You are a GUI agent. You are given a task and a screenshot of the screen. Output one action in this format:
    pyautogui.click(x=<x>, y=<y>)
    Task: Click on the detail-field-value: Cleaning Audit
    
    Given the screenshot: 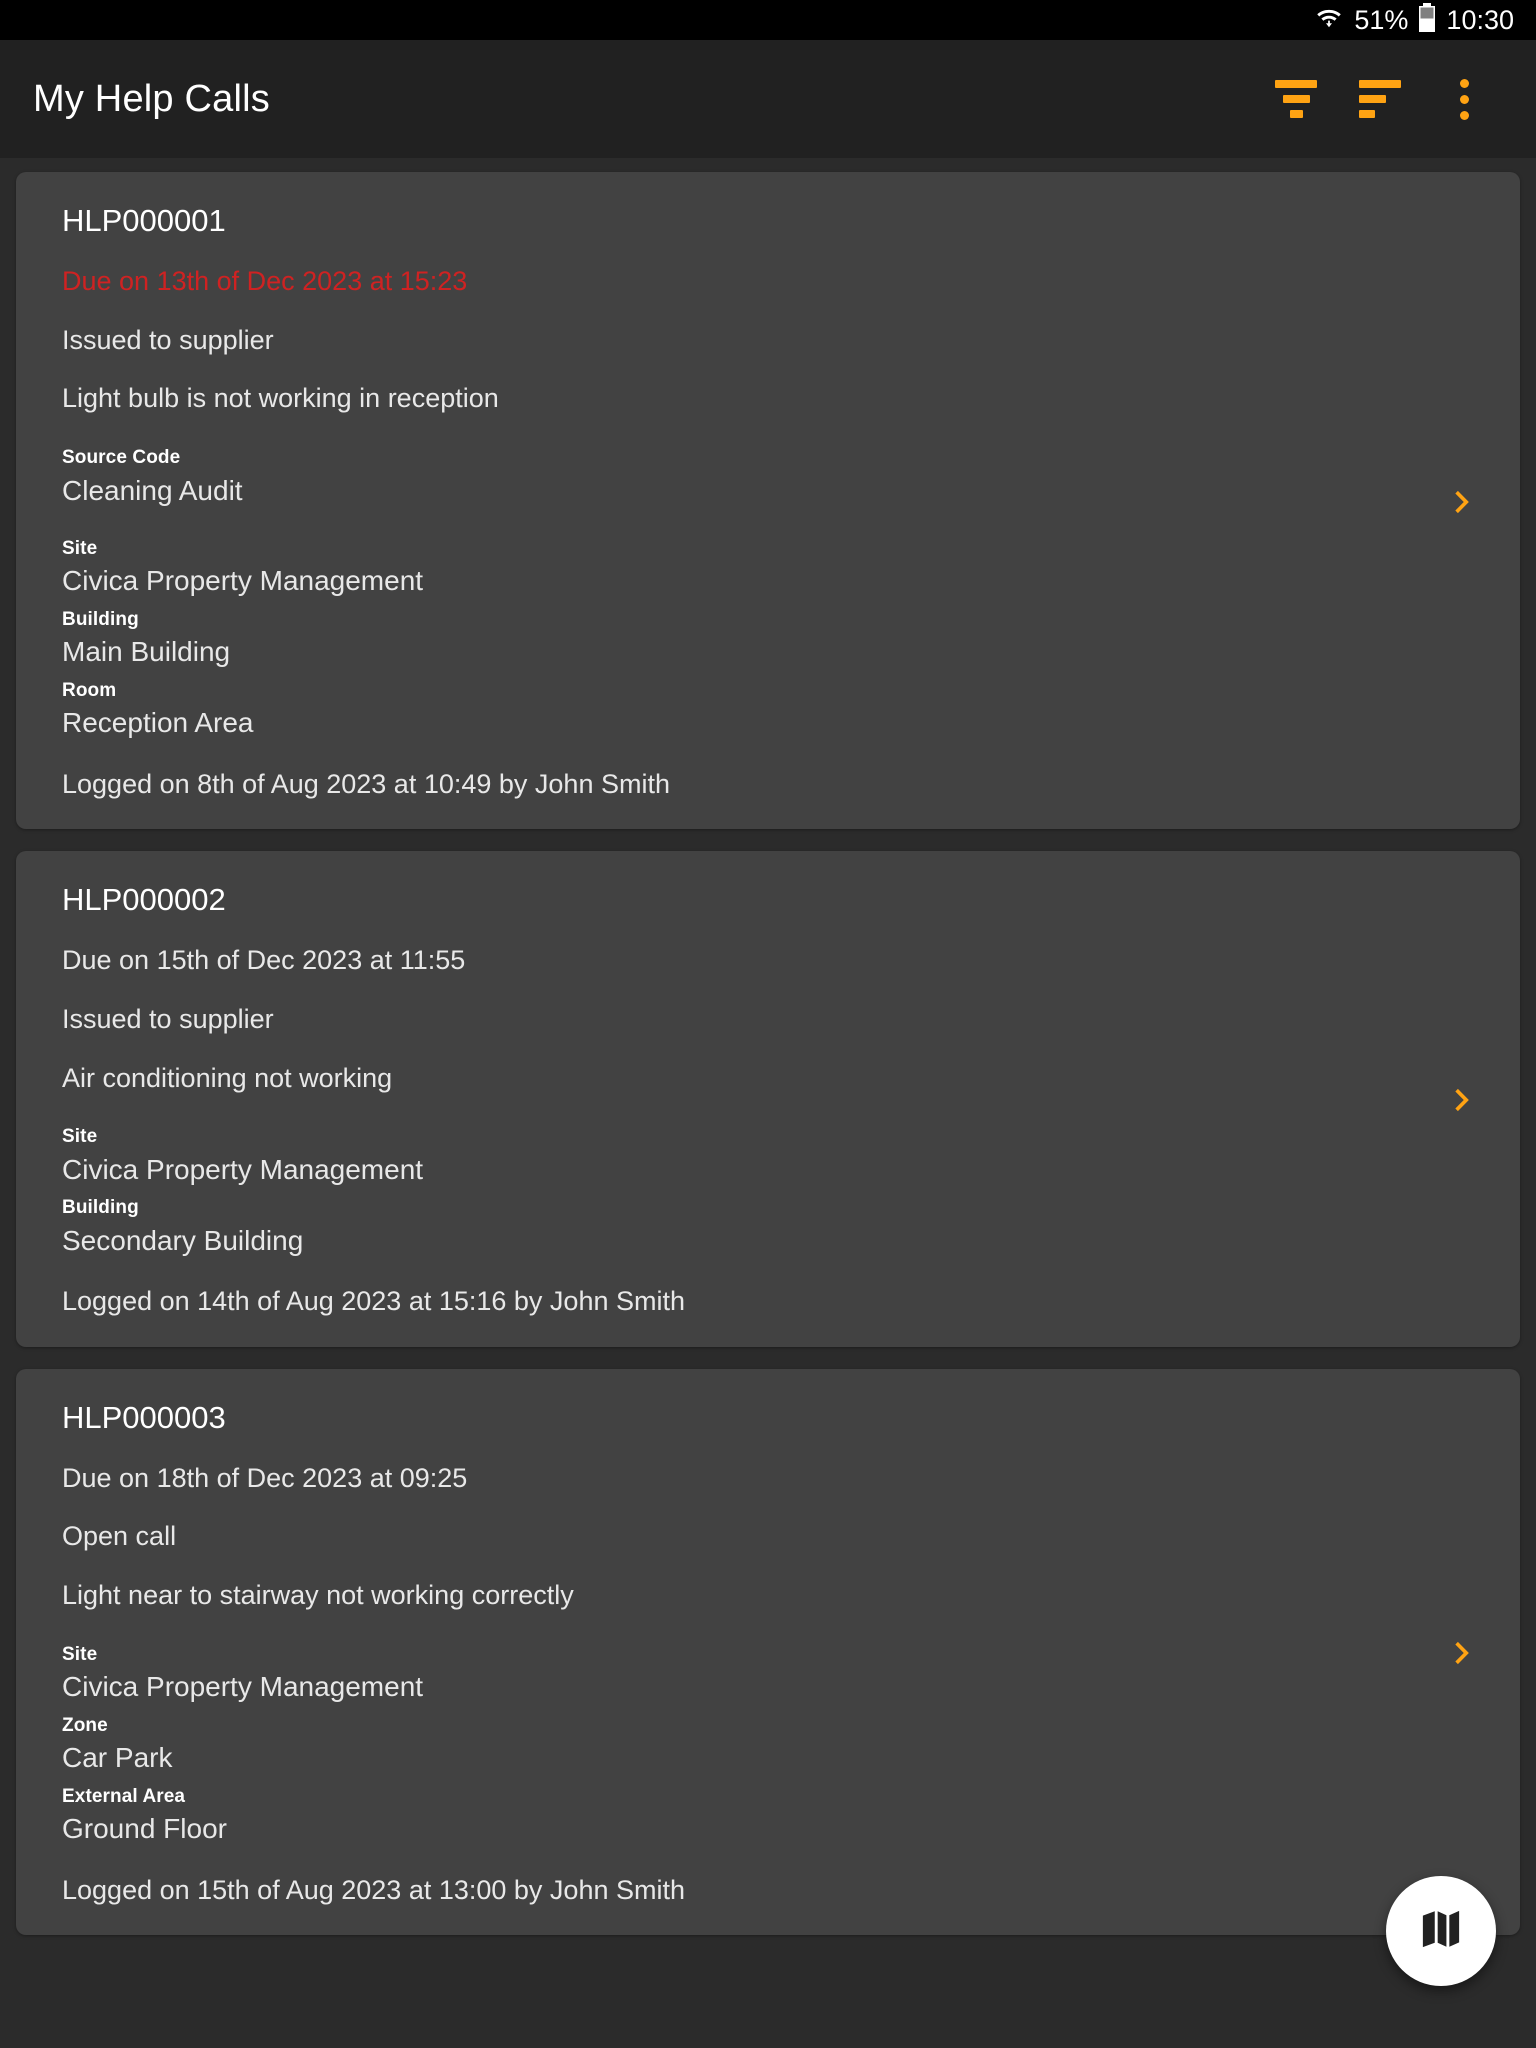 What is the action you would take?
    pyautogui.click(x=152, y=490)
    